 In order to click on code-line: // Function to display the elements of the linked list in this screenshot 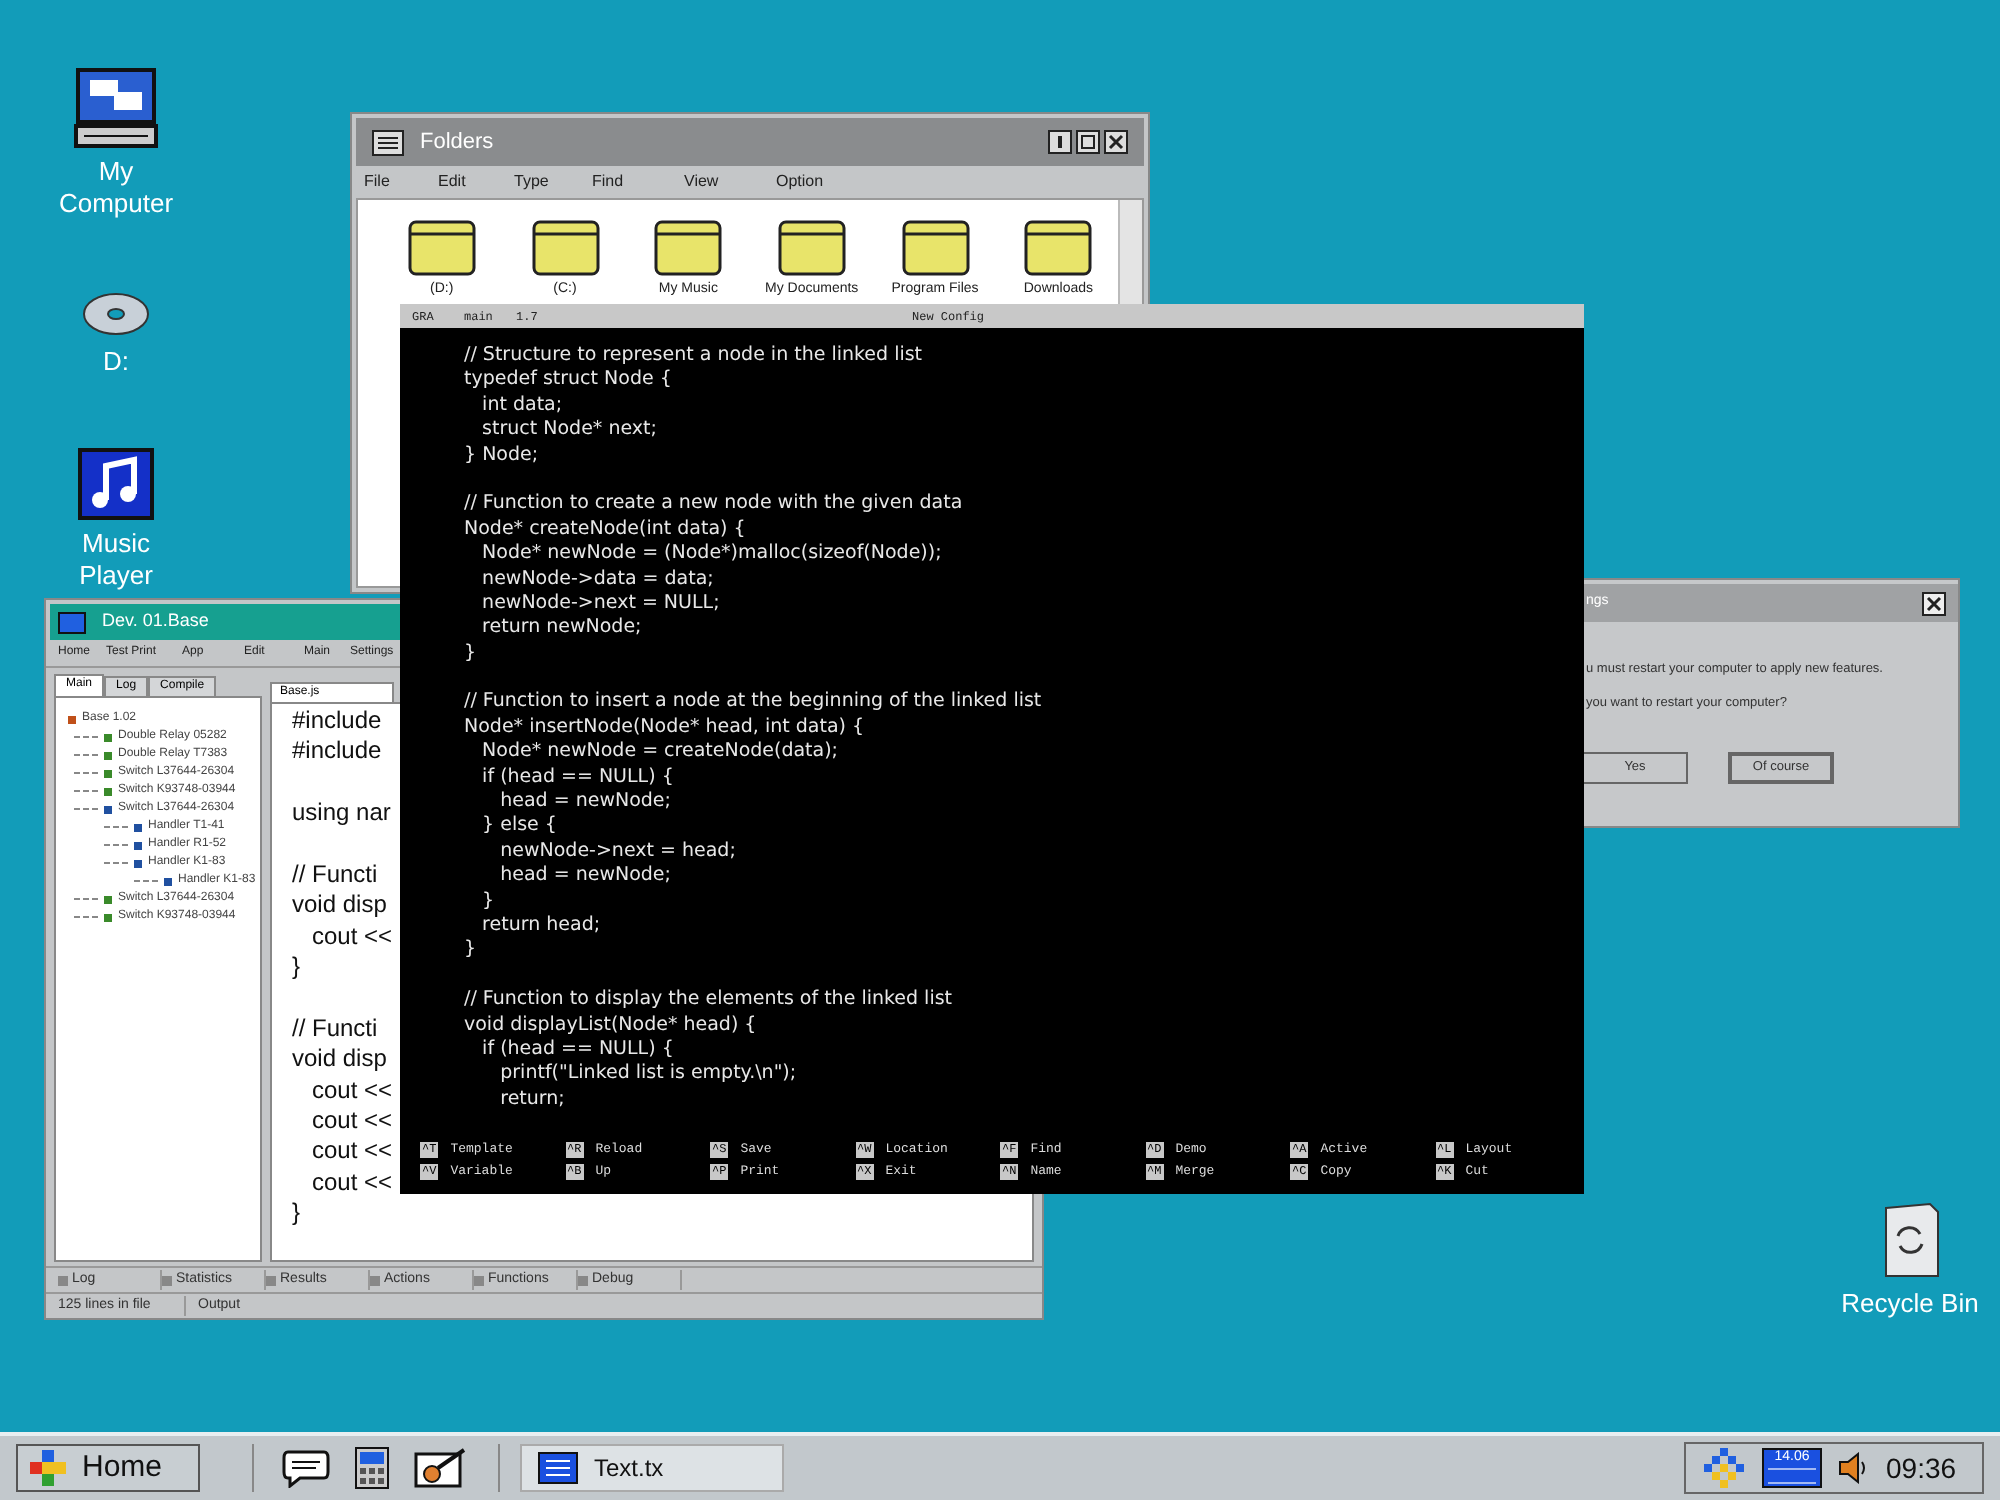, I will do `click(708, 1001)`.